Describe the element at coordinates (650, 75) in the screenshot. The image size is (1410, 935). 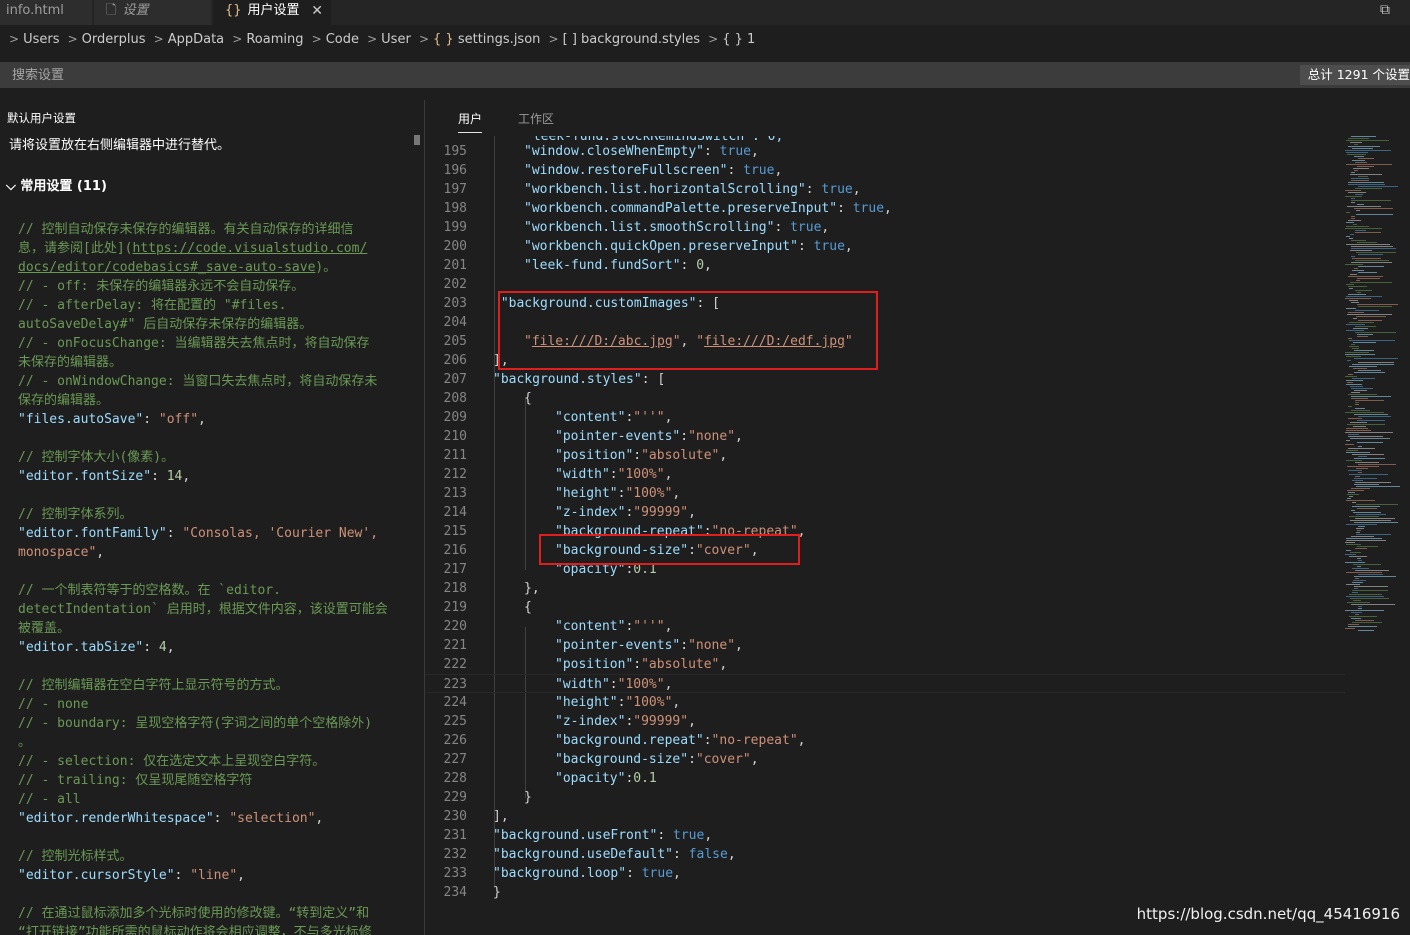
I see `search-input` at that location.